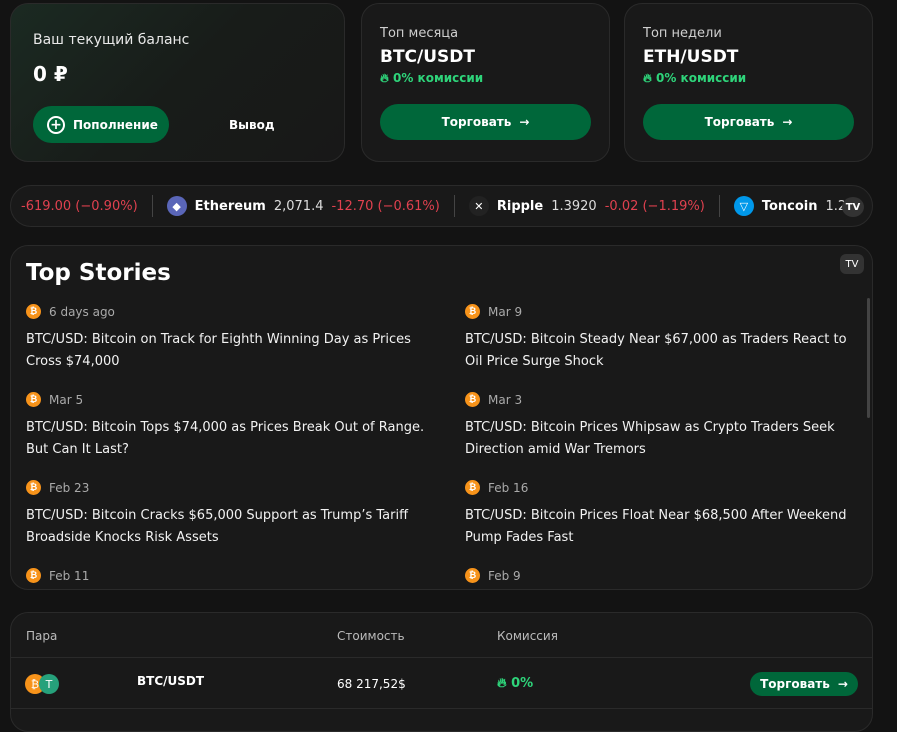 The height and width of the screenshot is (732, 897). I want to click on pair-price: 68 217,52$, so click(371, 684).